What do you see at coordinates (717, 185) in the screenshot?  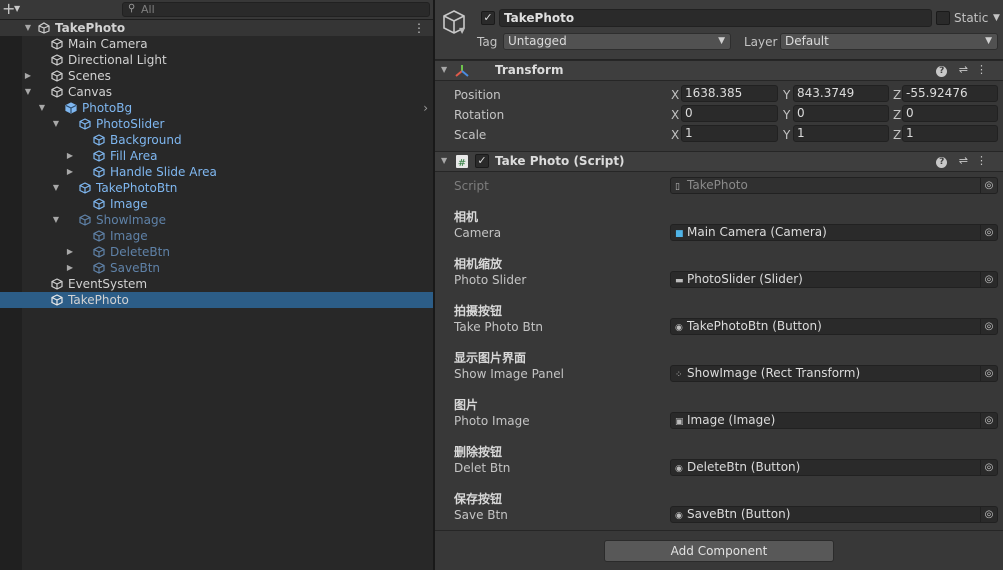 I see `script-value: TakePhoto` at bounding box center [717, 185].